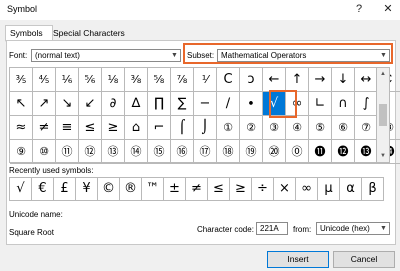  I want to click on symbol-cell: ⑥, so click(343, 128).